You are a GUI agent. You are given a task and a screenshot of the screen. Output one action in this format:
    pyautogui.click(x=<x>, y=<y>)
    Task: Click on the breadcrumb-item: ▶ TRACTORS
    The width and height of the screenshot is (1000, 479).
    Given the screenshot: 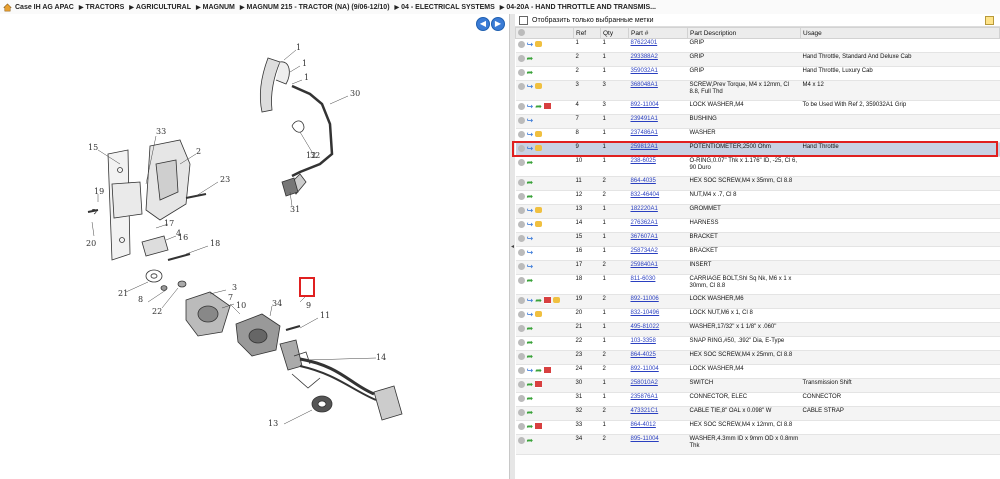 What is the action you would take?
    pyautogui.click(x=101, y=7)
    